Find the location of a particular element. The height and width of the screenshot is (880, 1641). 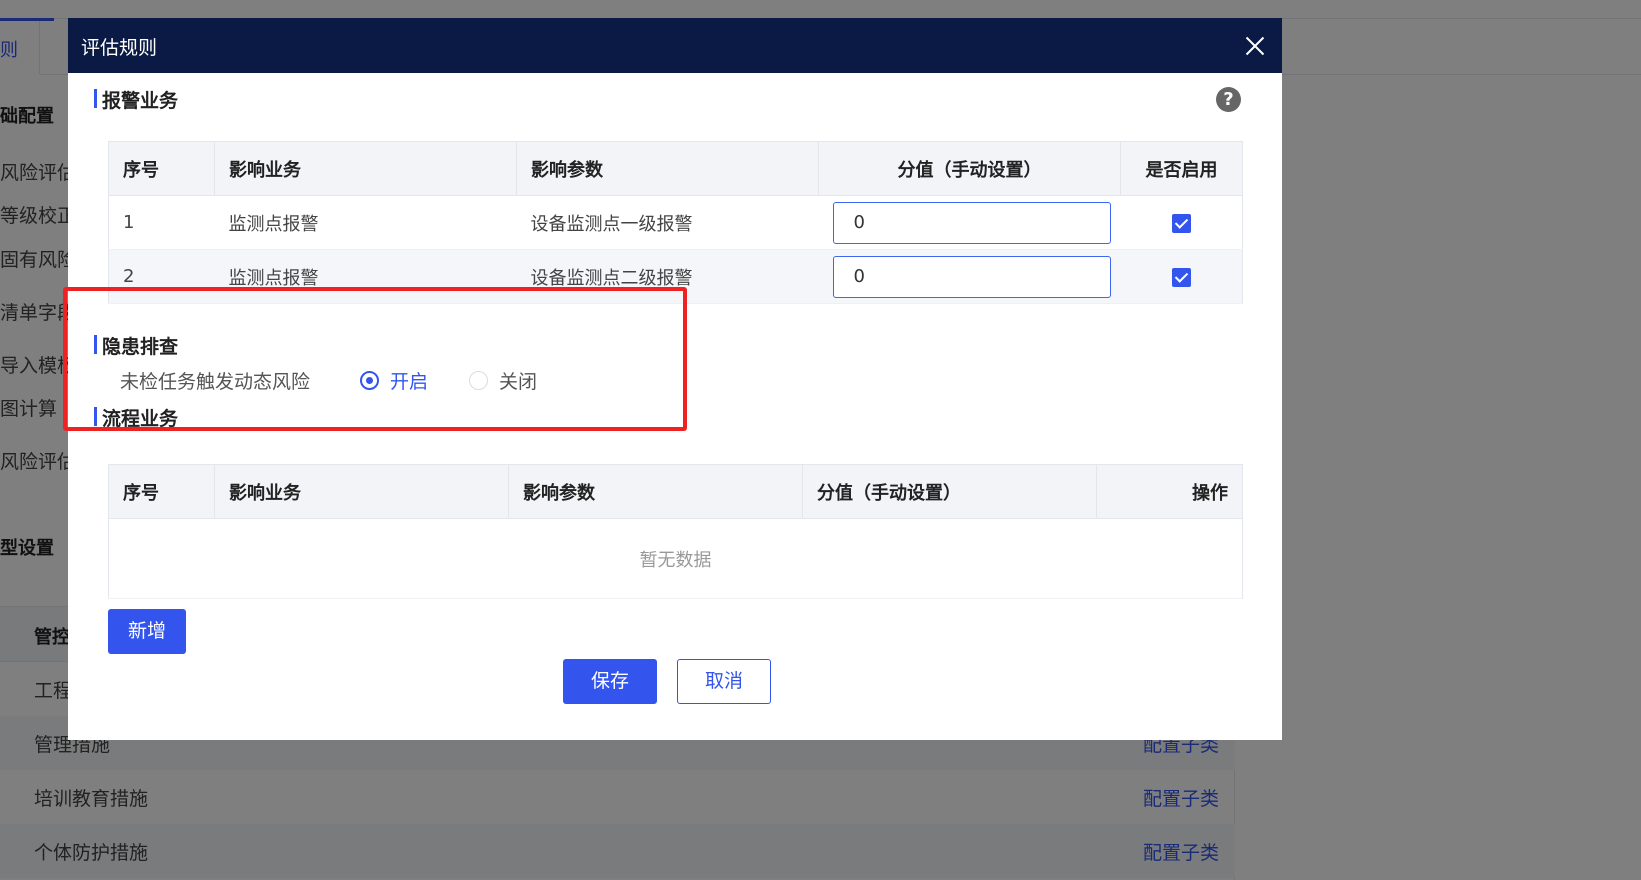

table-header-row: 序号 影响业务 影响参数 分值（手动设置） 是否启用 is located at coordinates (675, 168).